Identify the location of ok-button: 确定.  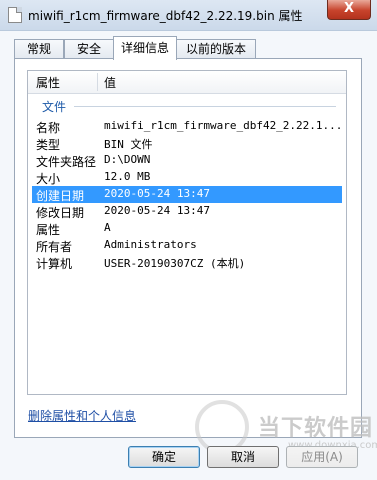
(164, 457).